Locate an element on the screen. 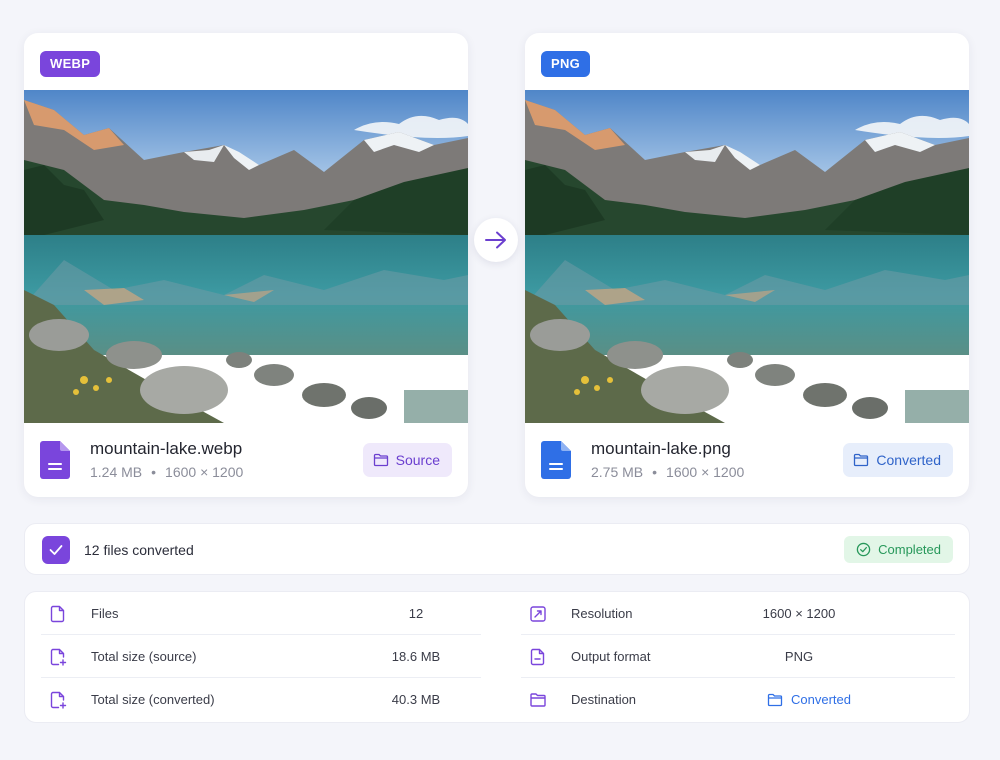 The image size is (1000, 760). source-folder-button: Source is located at coordinates (407, 460).